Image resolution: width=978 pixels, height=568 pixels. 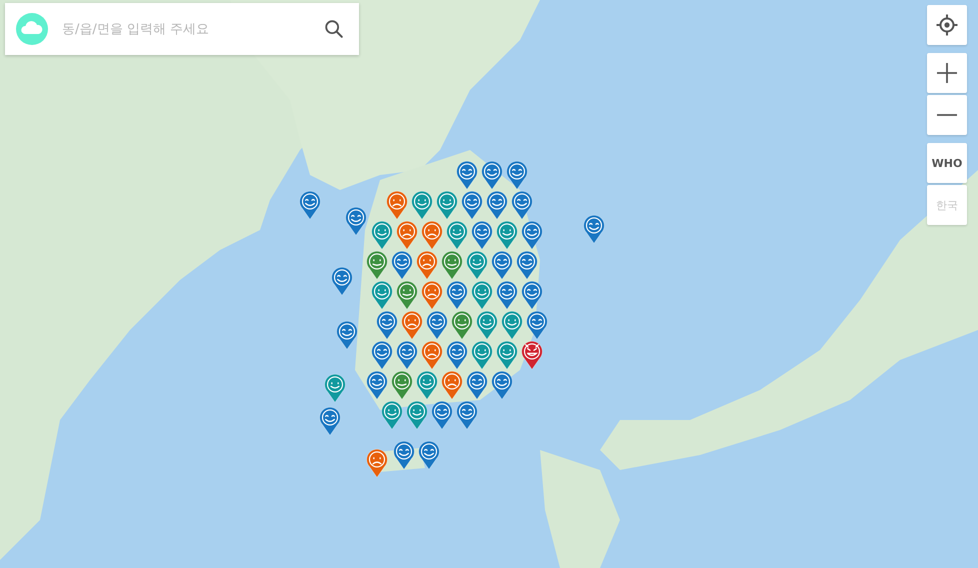 I want to click on zoom-in-button, so click(x=947, y=73).